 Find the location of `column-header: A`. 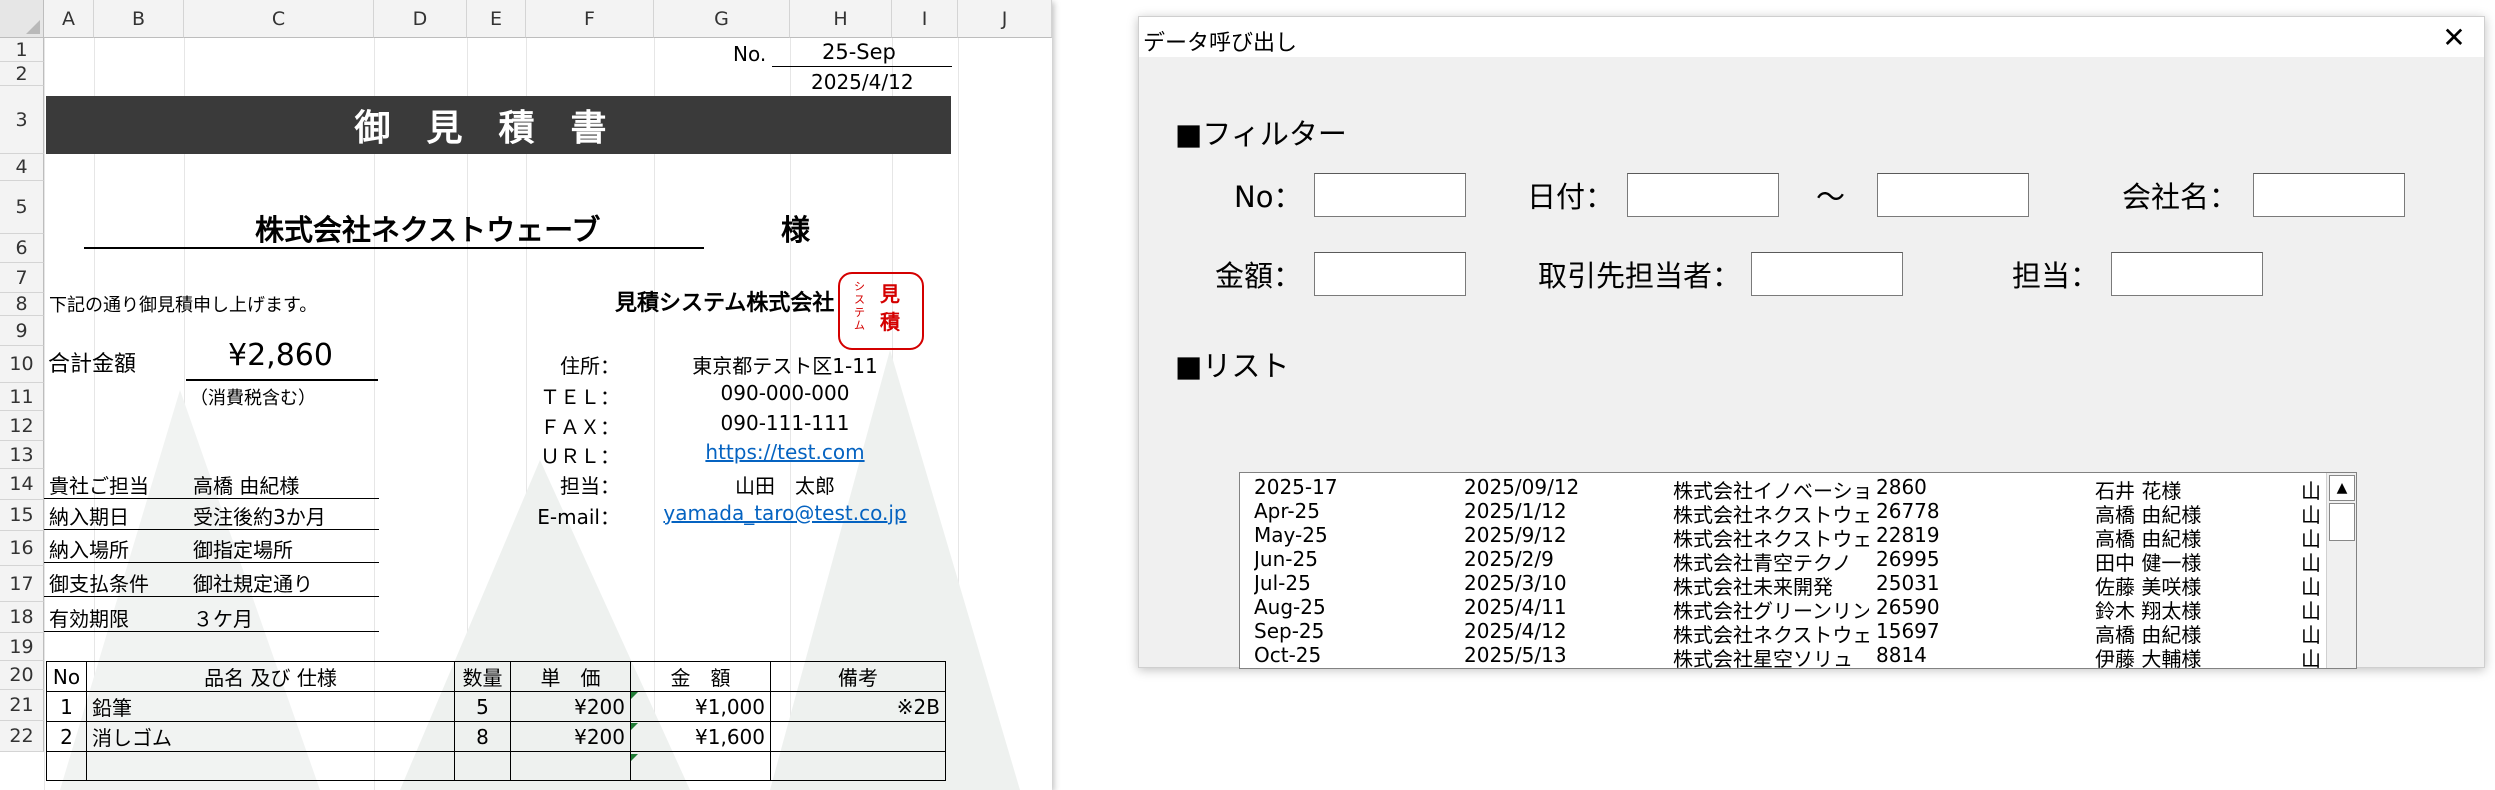

column-header: A is located at coordinates (69, 19).